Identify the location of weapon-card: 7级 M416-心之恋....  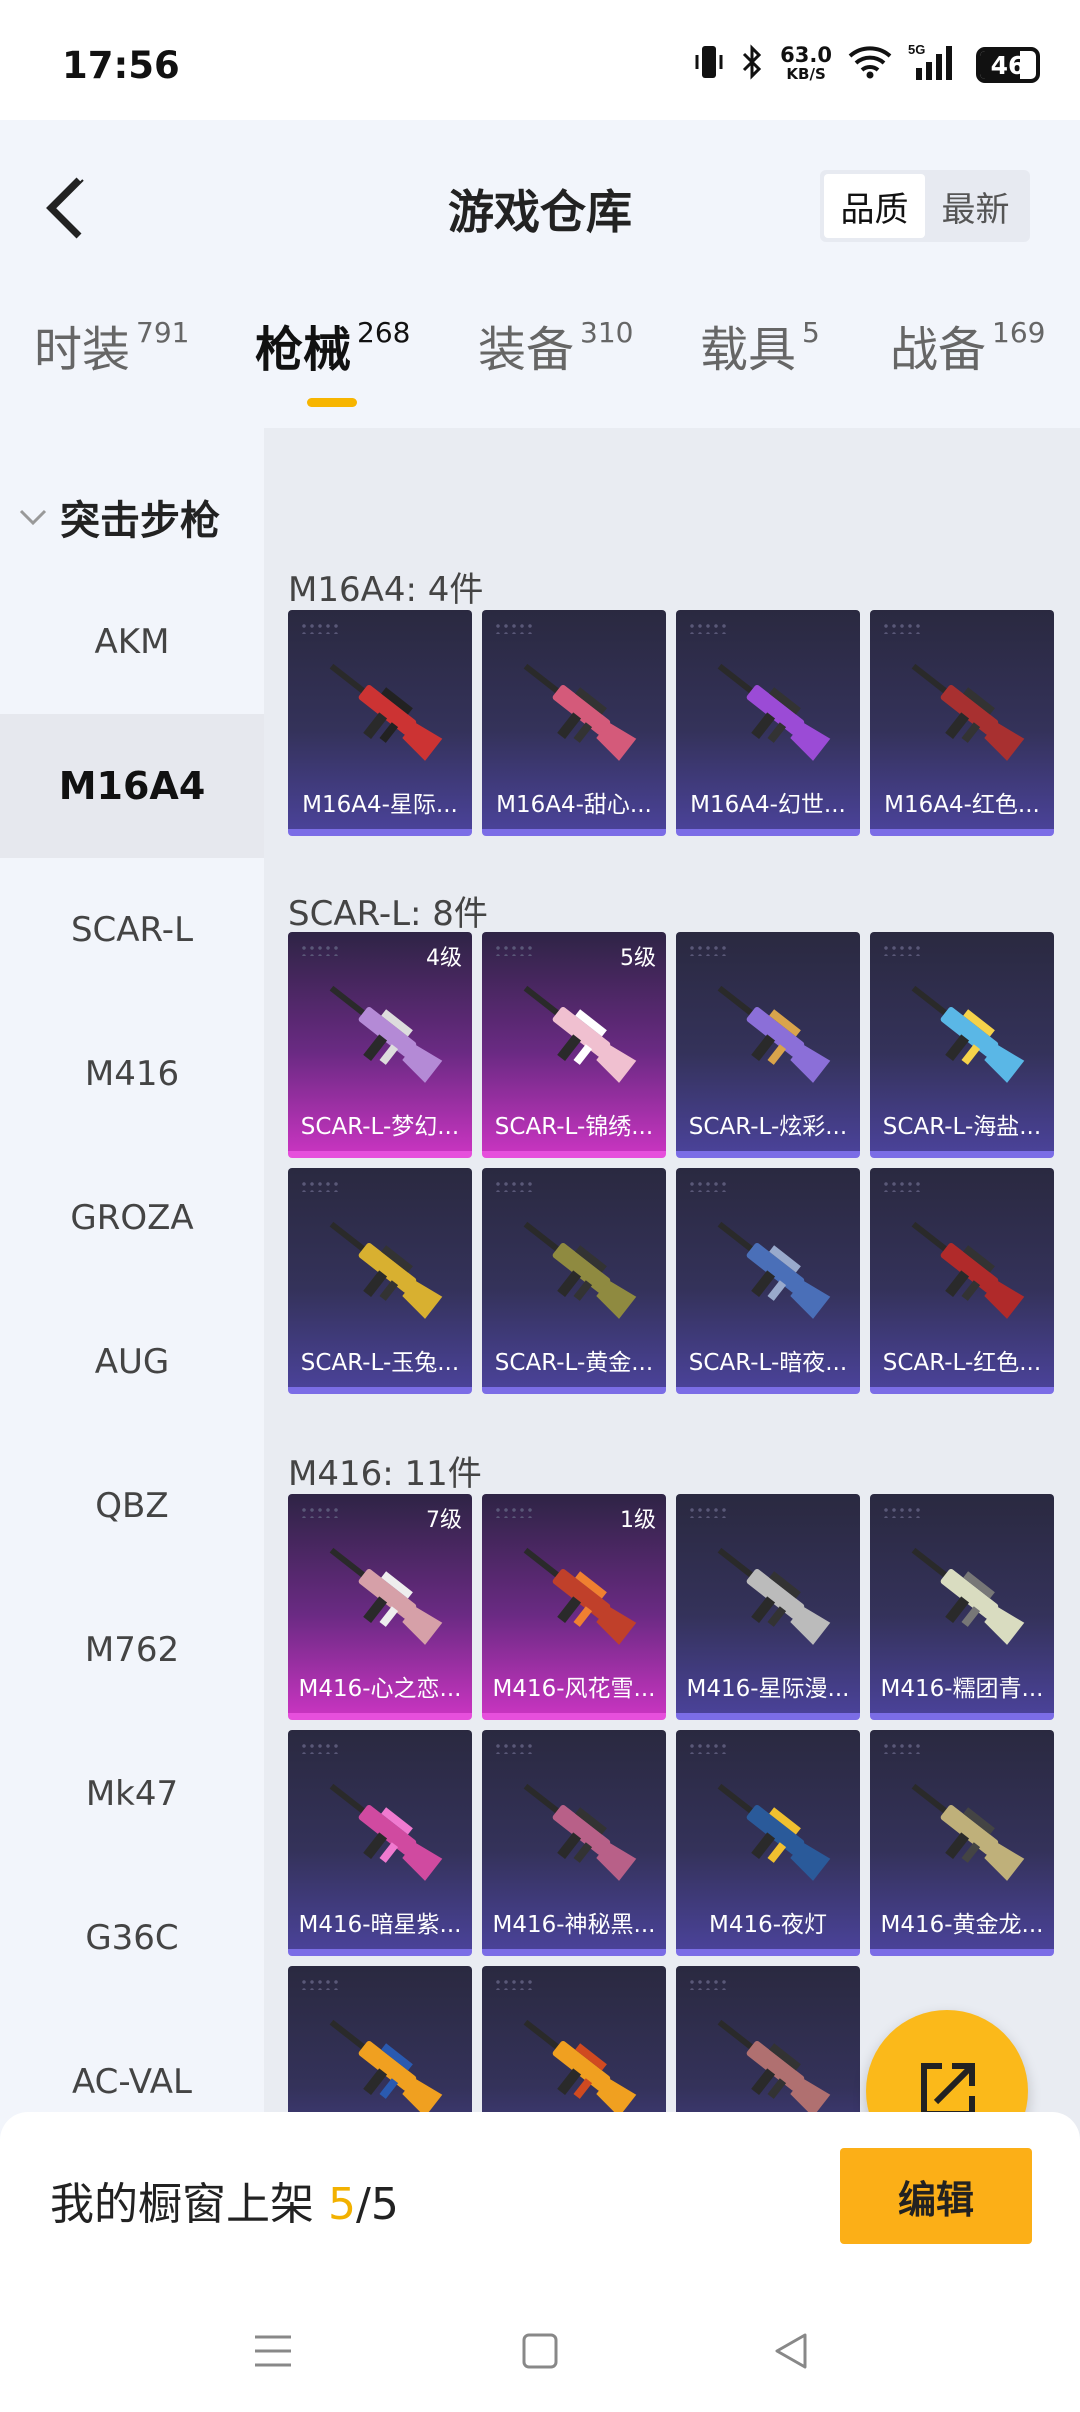
(380, 1607).